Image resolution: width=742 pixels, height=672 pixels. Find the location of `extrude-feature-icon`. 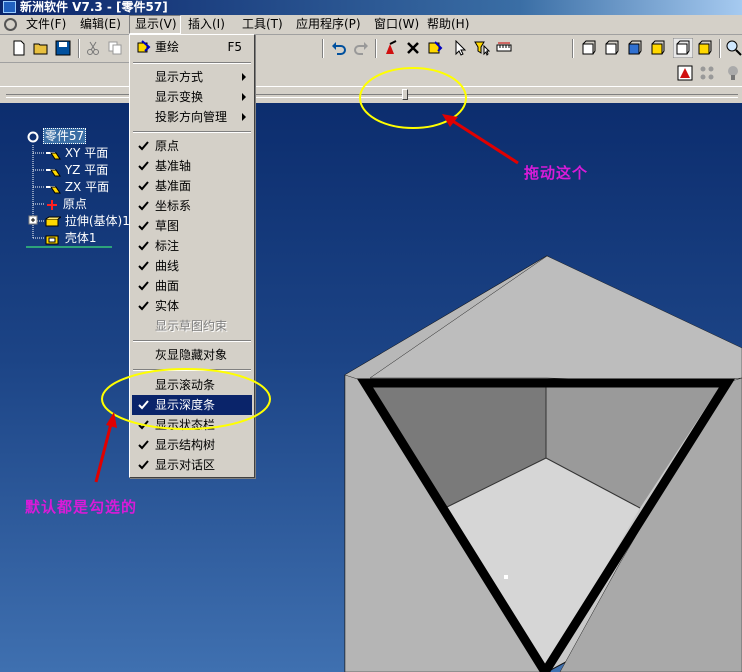

extrude-feature-icon is located at coordinates (53, 221).